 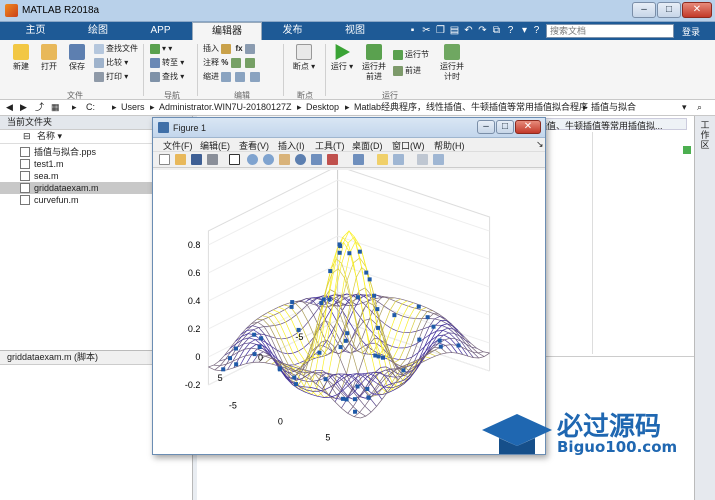 What do you see at coordinates (234, 159) in the screenshot?
I see `edit-plot-icon` at bounding box center [234, 159].